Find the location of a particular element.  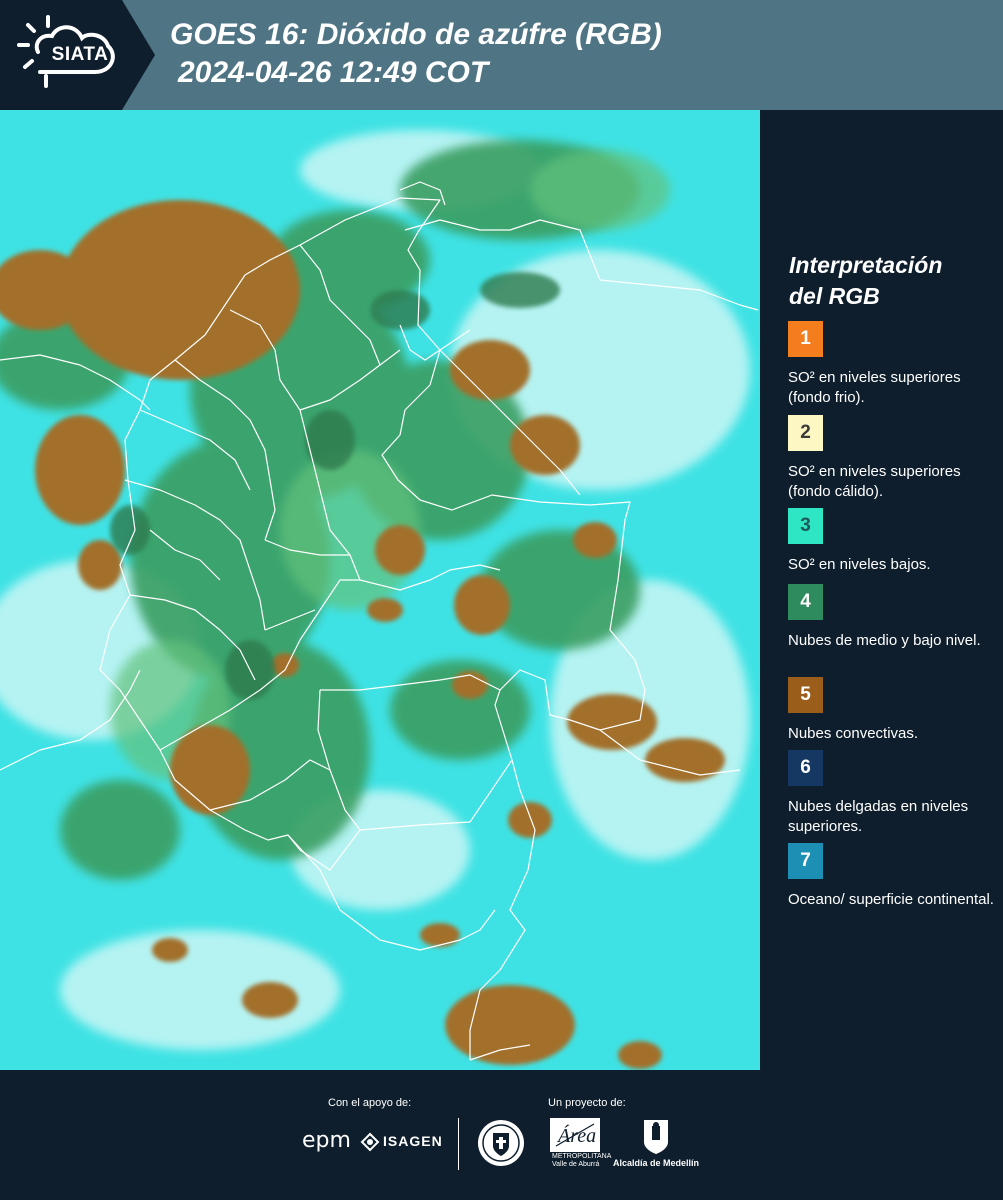

legend-title: Interpretación del RGB is located at coordinates (894, 281).